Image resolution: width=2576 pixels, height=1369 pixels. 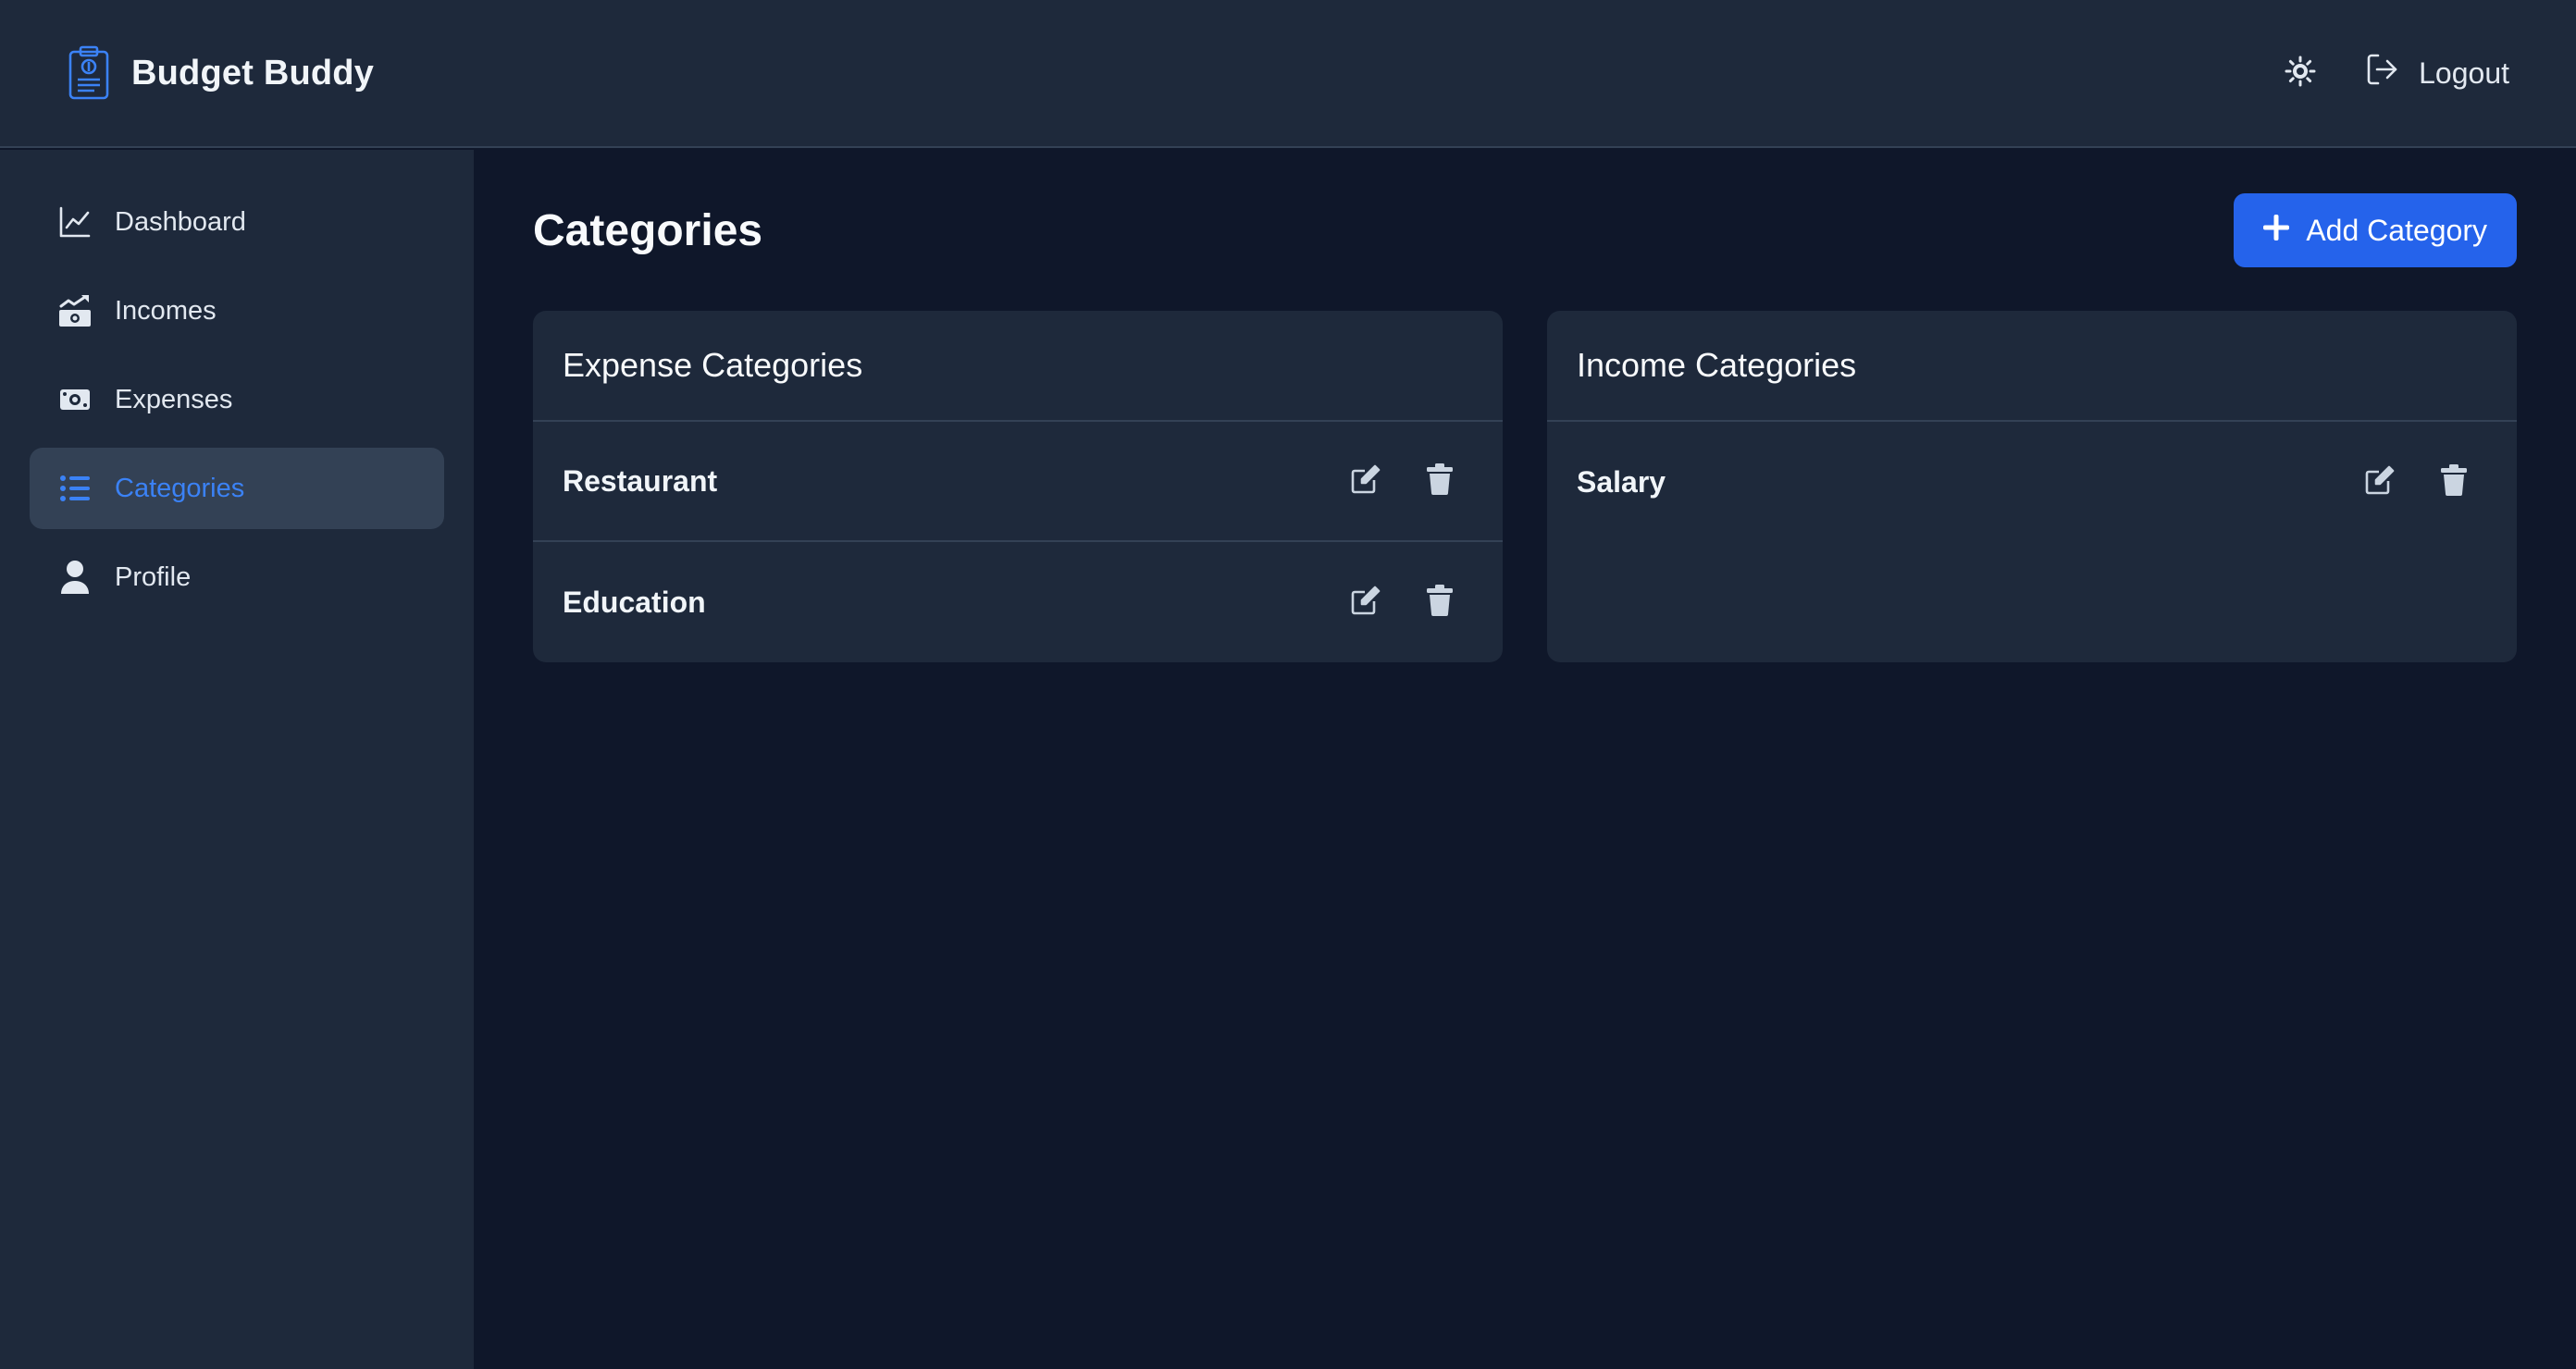 What do you see at coordinates (75, 400) in the screenshot?
I see `money-bill-icon` at bounding box center [75, 400].